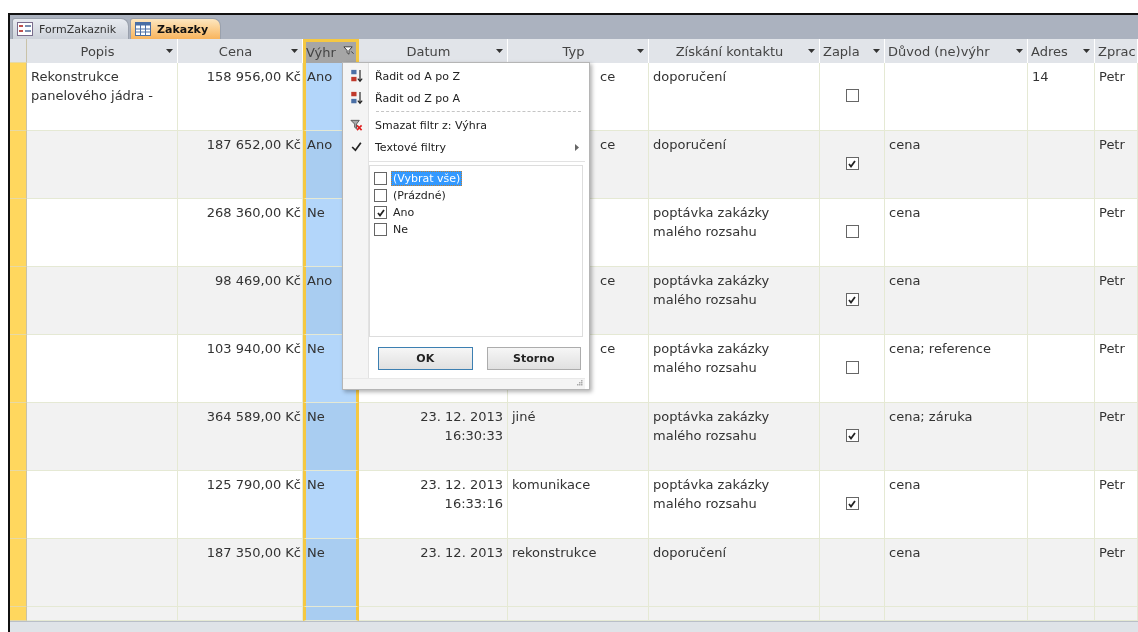 The image size is (1138, 632). Describe the element at coordinates (240, 97) in the screenshot. I see `table-cell: 158 956,00 Kč` at that location.